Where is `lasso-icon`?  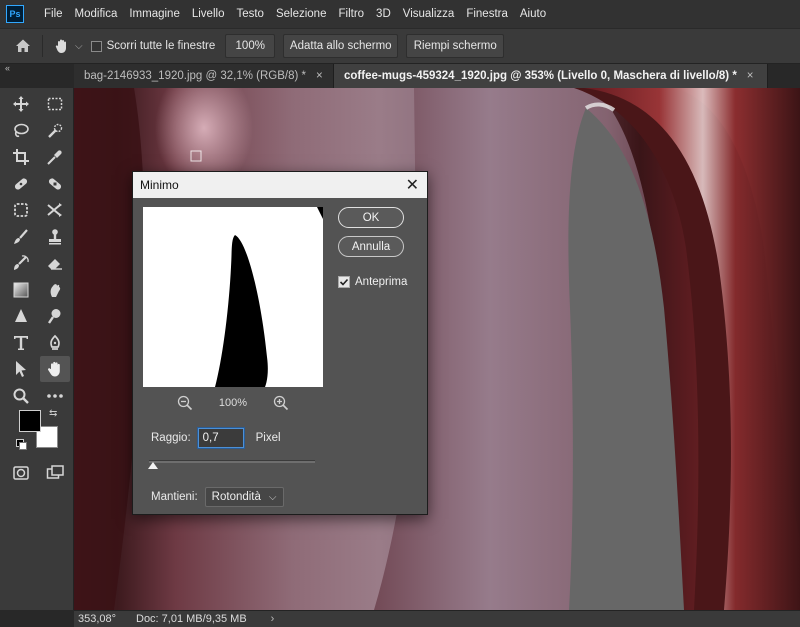 lasso-icon is located at coordinates (21, 131).